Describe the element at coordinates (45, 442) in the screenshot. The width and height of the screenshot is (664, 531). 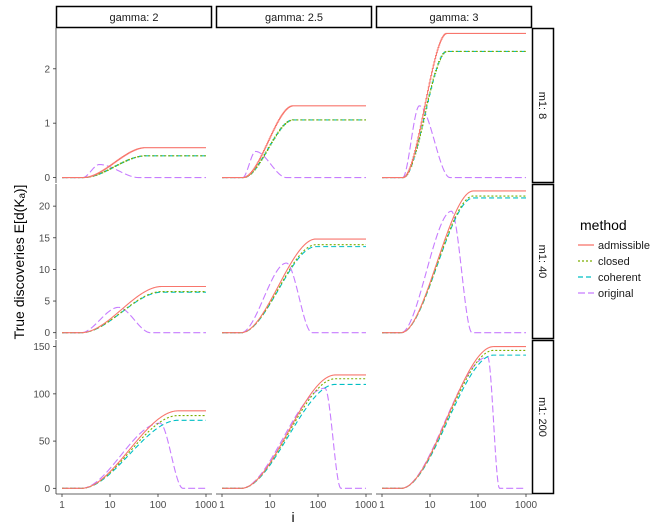
I see `y-tick-label: 50` at that location.